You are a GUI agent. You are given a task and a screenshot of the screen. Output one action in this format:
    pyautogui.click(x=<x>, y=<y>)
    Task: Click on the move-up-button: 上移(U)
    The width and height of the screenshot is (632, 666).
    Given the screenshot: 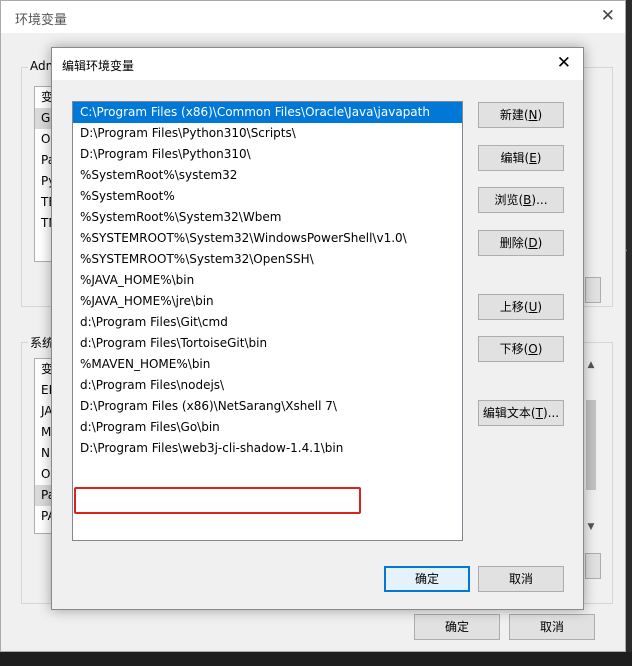 What is the action you would take?
    pyautogui.click(x=521, y=307)
    